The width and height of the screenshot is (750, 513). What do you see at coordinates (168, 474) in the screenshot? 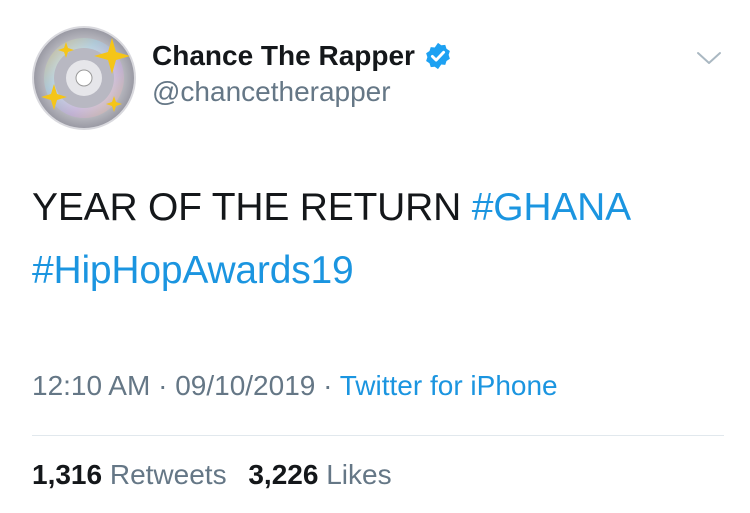
I see `retweets-label: Retweets` at bounding box center [168, 474].